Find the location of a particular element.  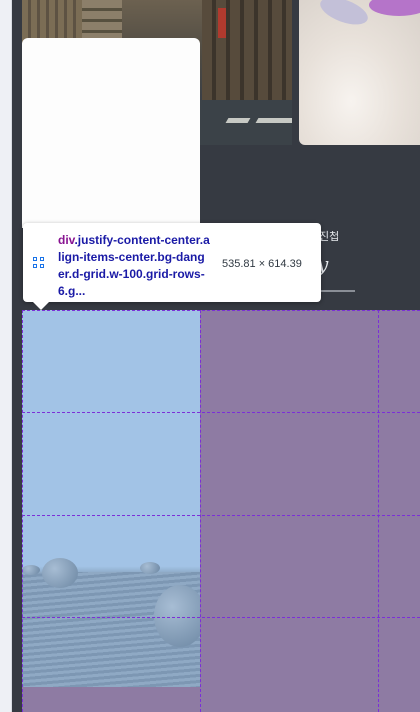

korean-label: 진첩 is located at coordinates (329, 237).